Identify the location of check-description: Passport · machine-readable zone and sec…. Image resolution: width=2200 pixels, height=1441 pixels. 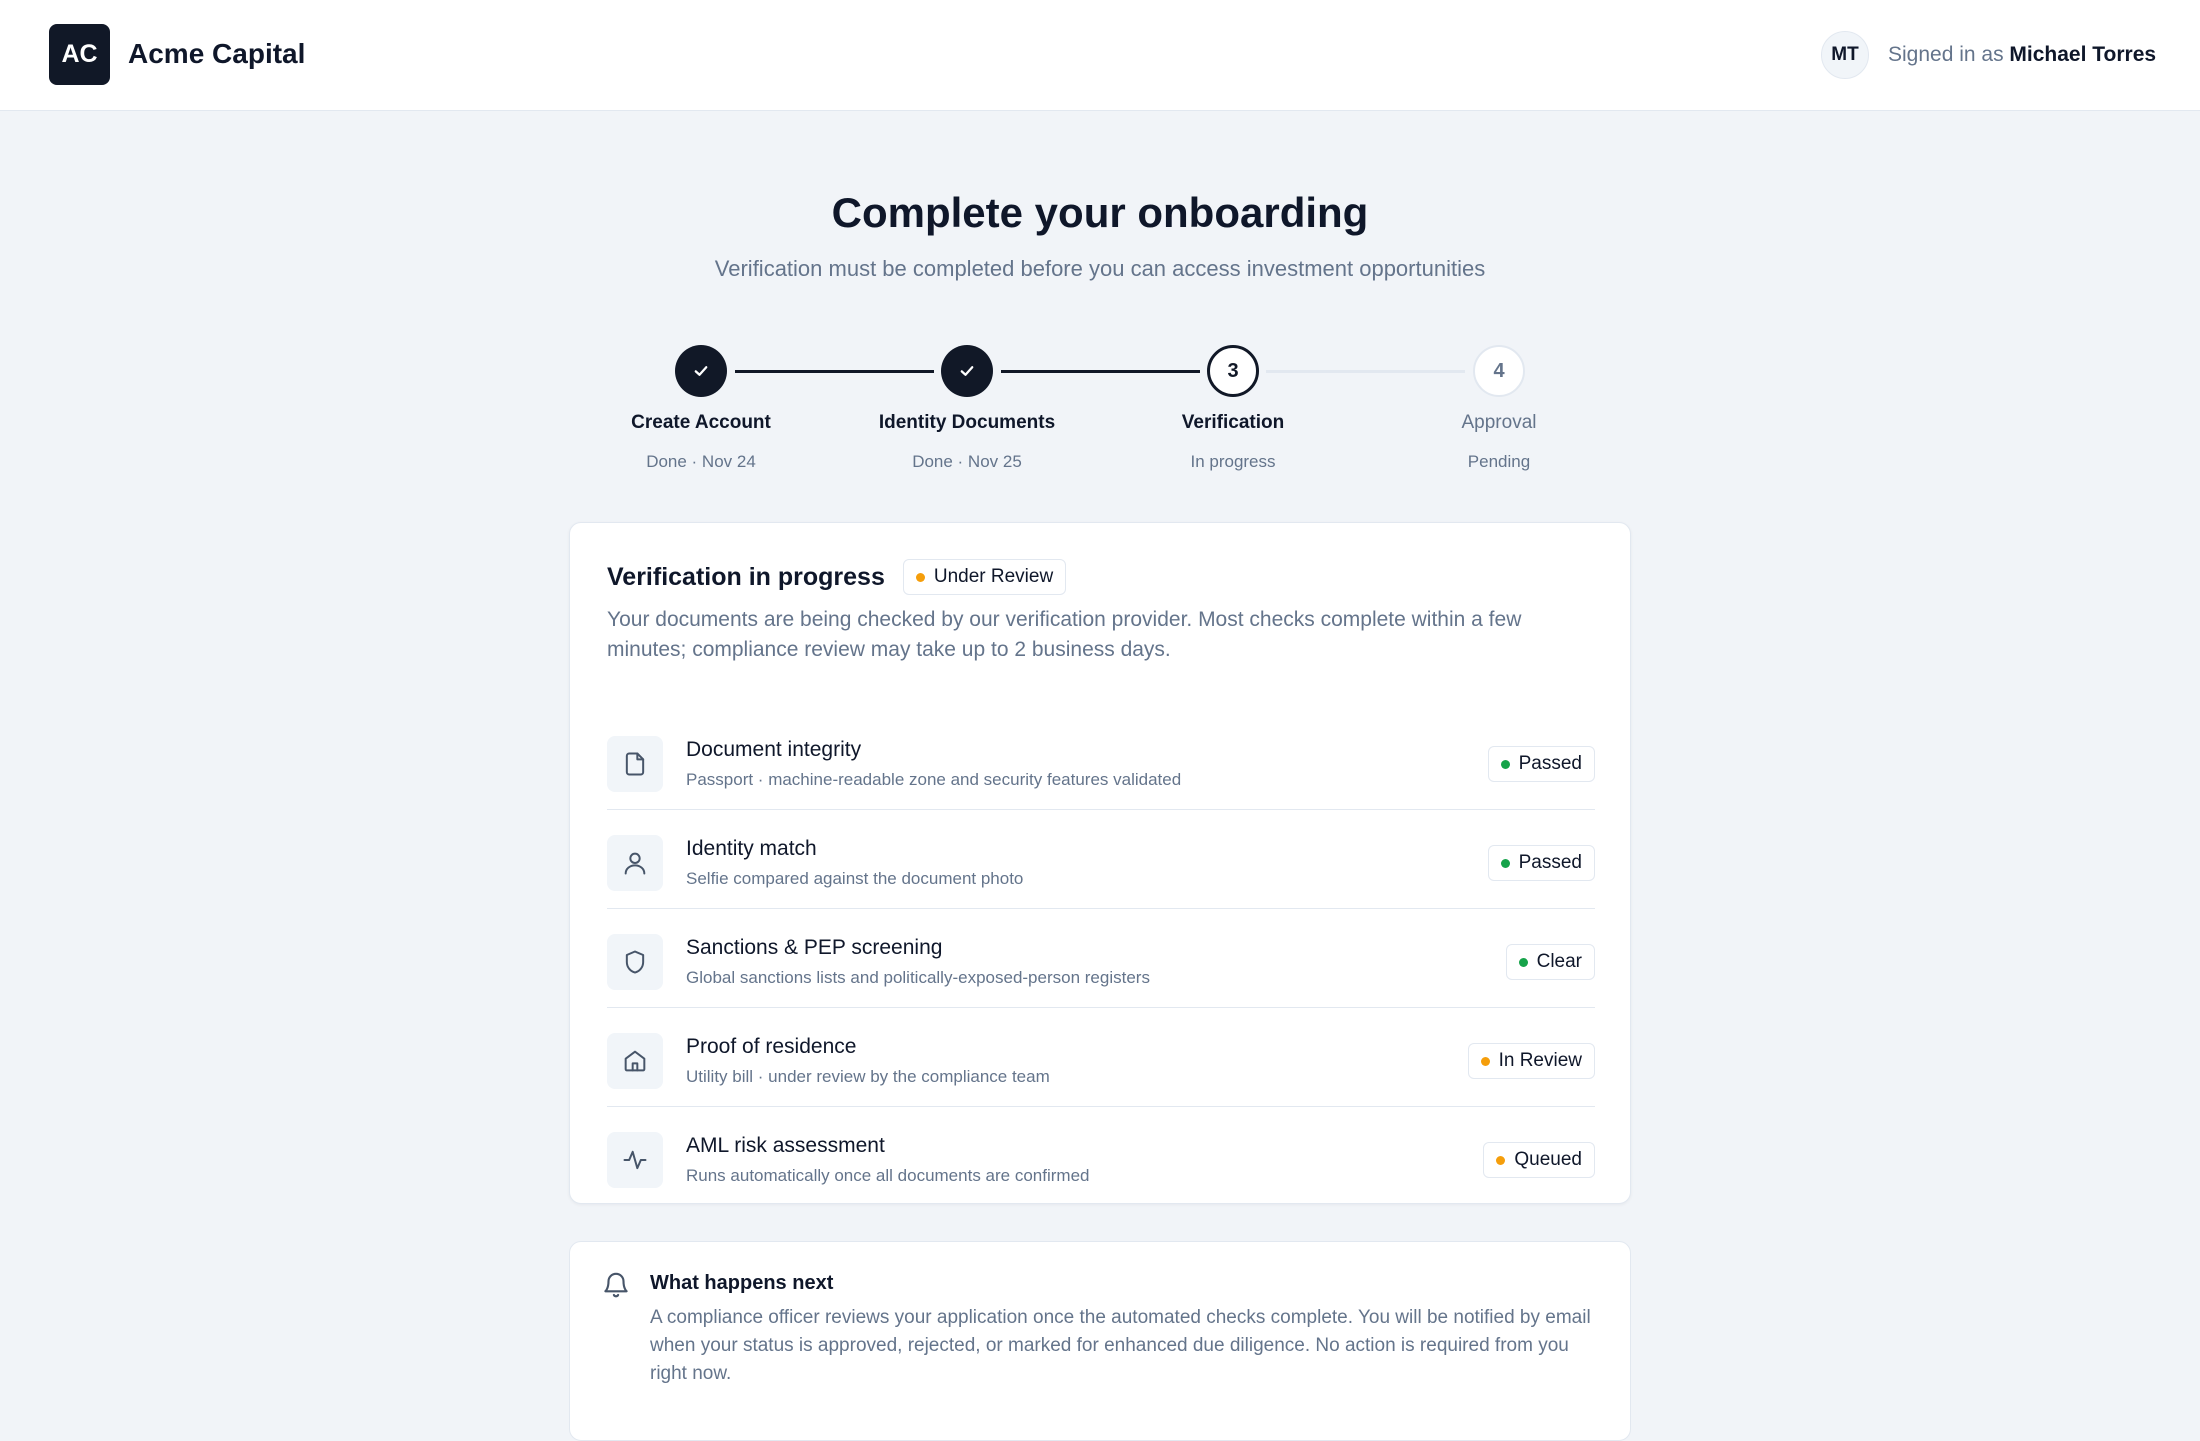
(934, 779).